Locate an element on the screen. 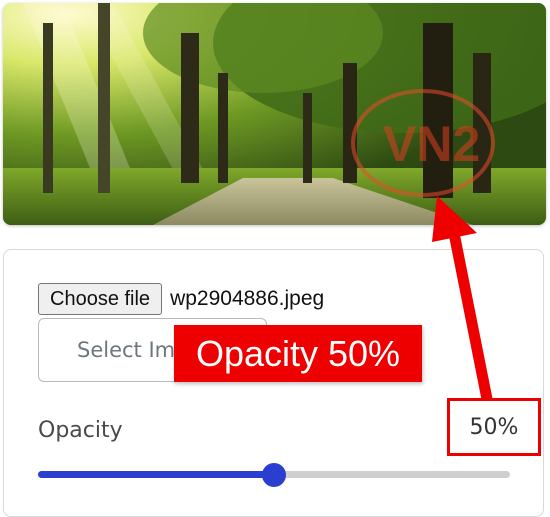 The height and width of the screenshot is (517, 550). opacity-value: 50% is located at coordinates (494, 427).